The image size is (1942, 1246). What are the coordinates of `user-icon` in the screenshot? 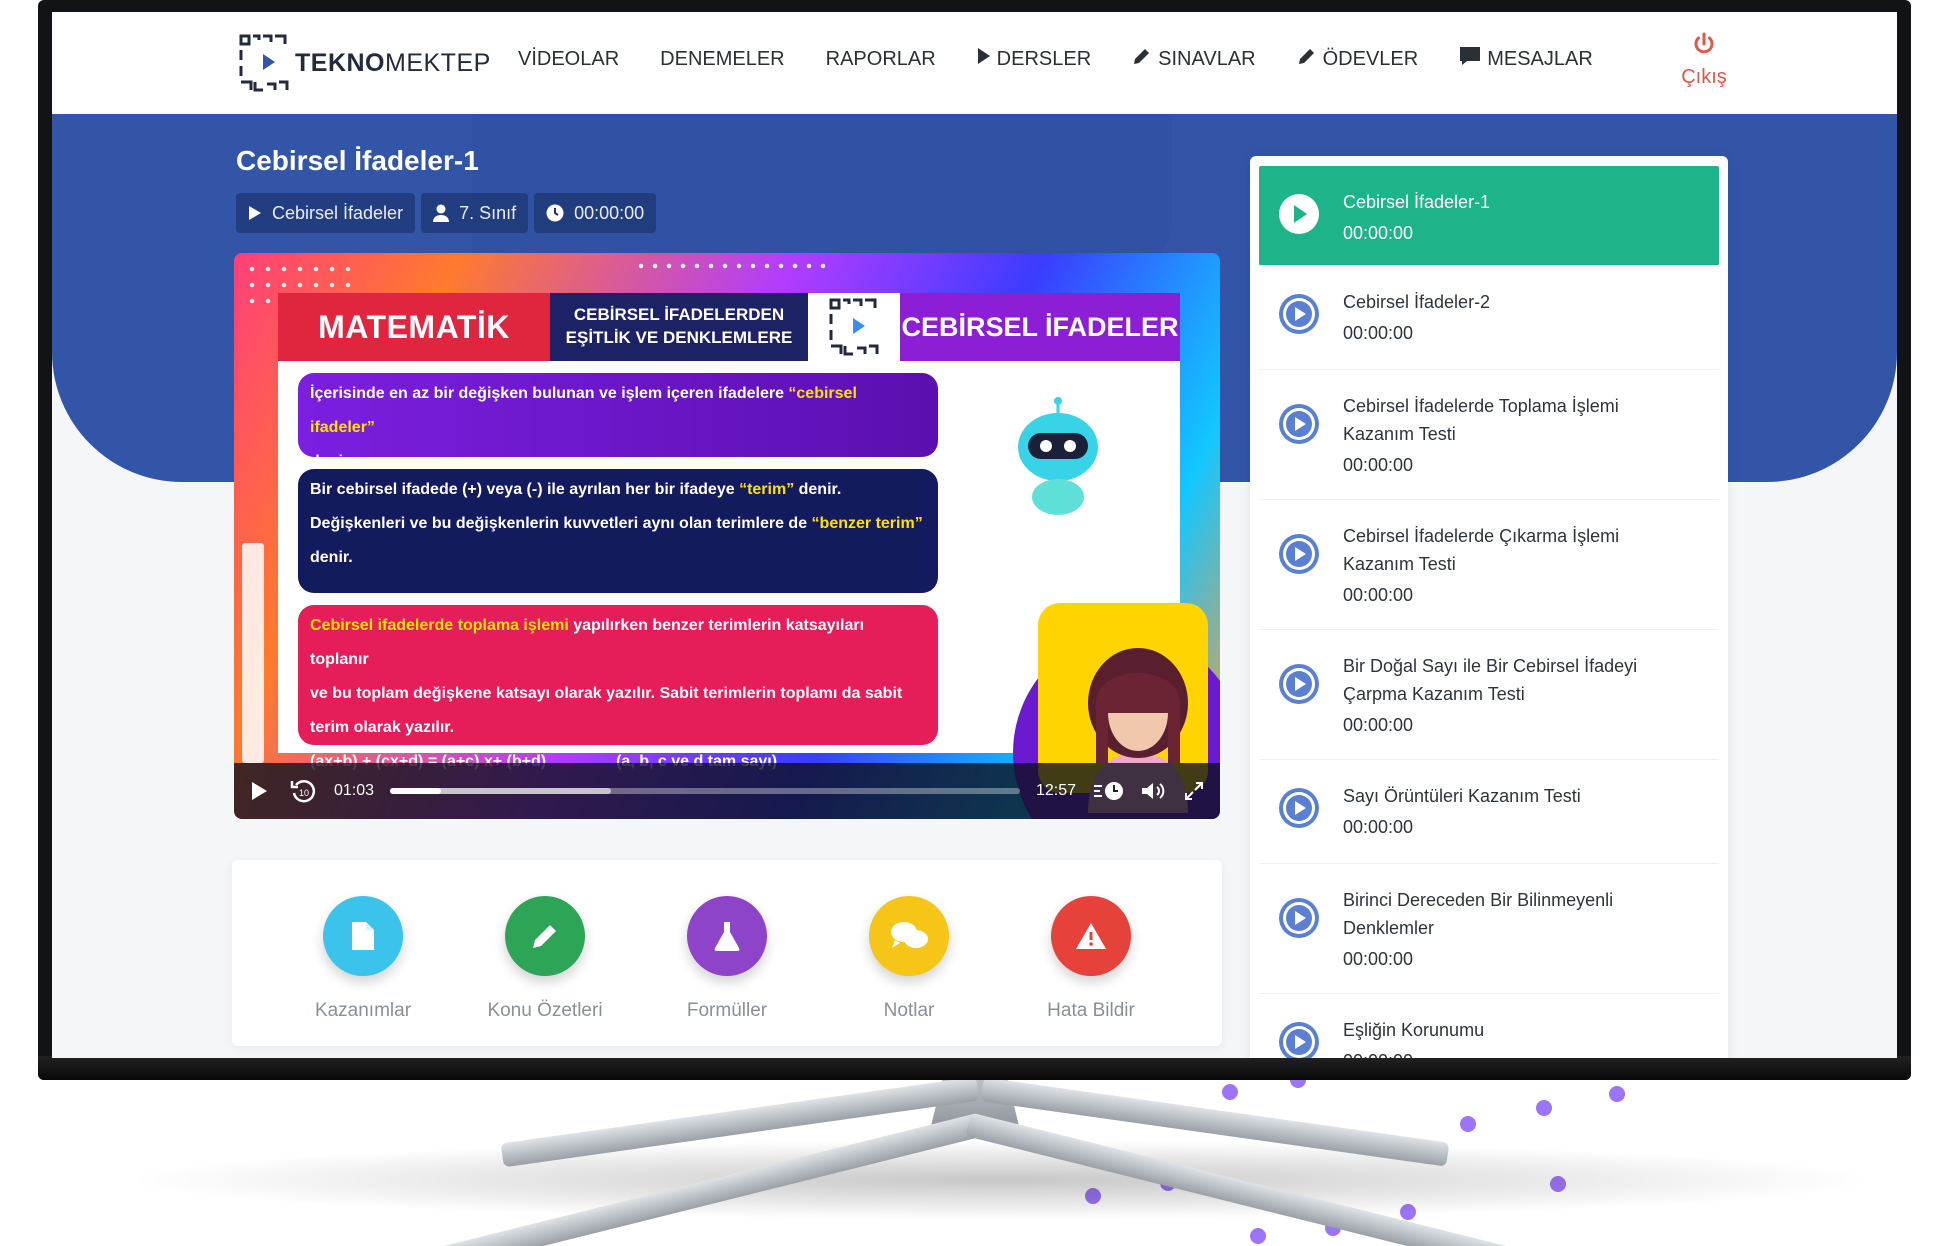 It's located at (441, 213).